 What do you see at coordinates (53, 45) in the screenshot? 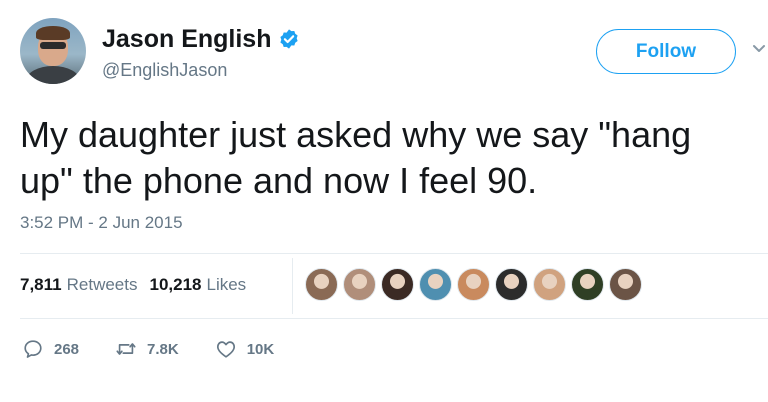
I see `avatar-glasses` at bounding box center [53, 45].